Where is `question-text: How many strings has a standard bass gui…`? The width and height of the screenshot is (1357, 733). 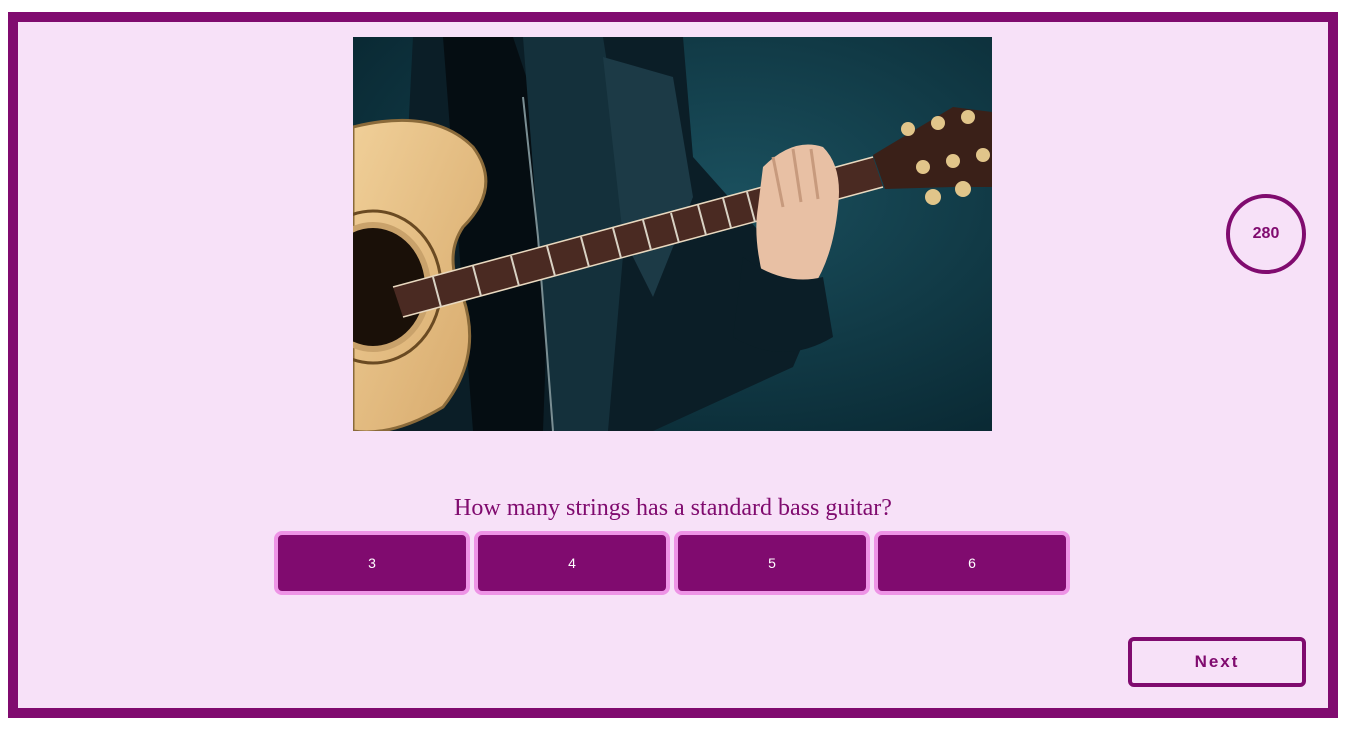
question-text: How many strings has a standard bass gui… is located at coordinates (673, 508).